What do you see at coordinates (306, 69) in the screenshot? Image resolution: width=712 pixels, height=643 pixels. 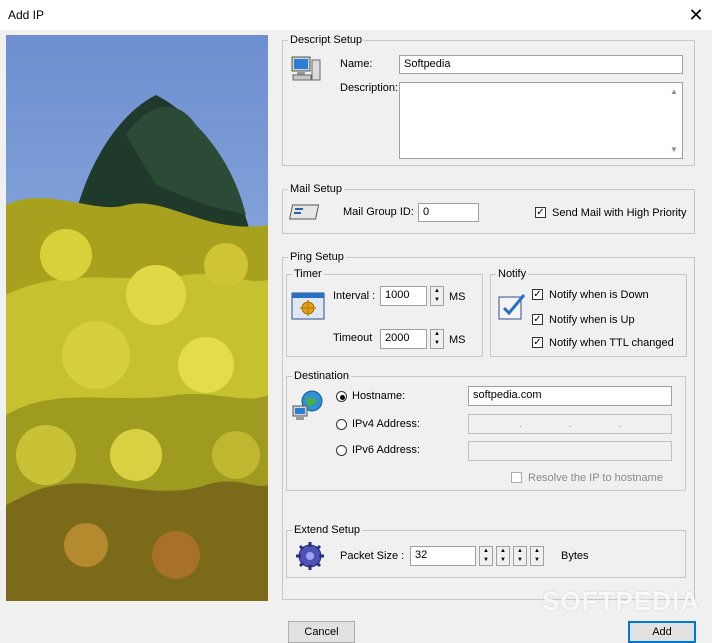 I see `computer-icon` at bounding box center [306, 69].